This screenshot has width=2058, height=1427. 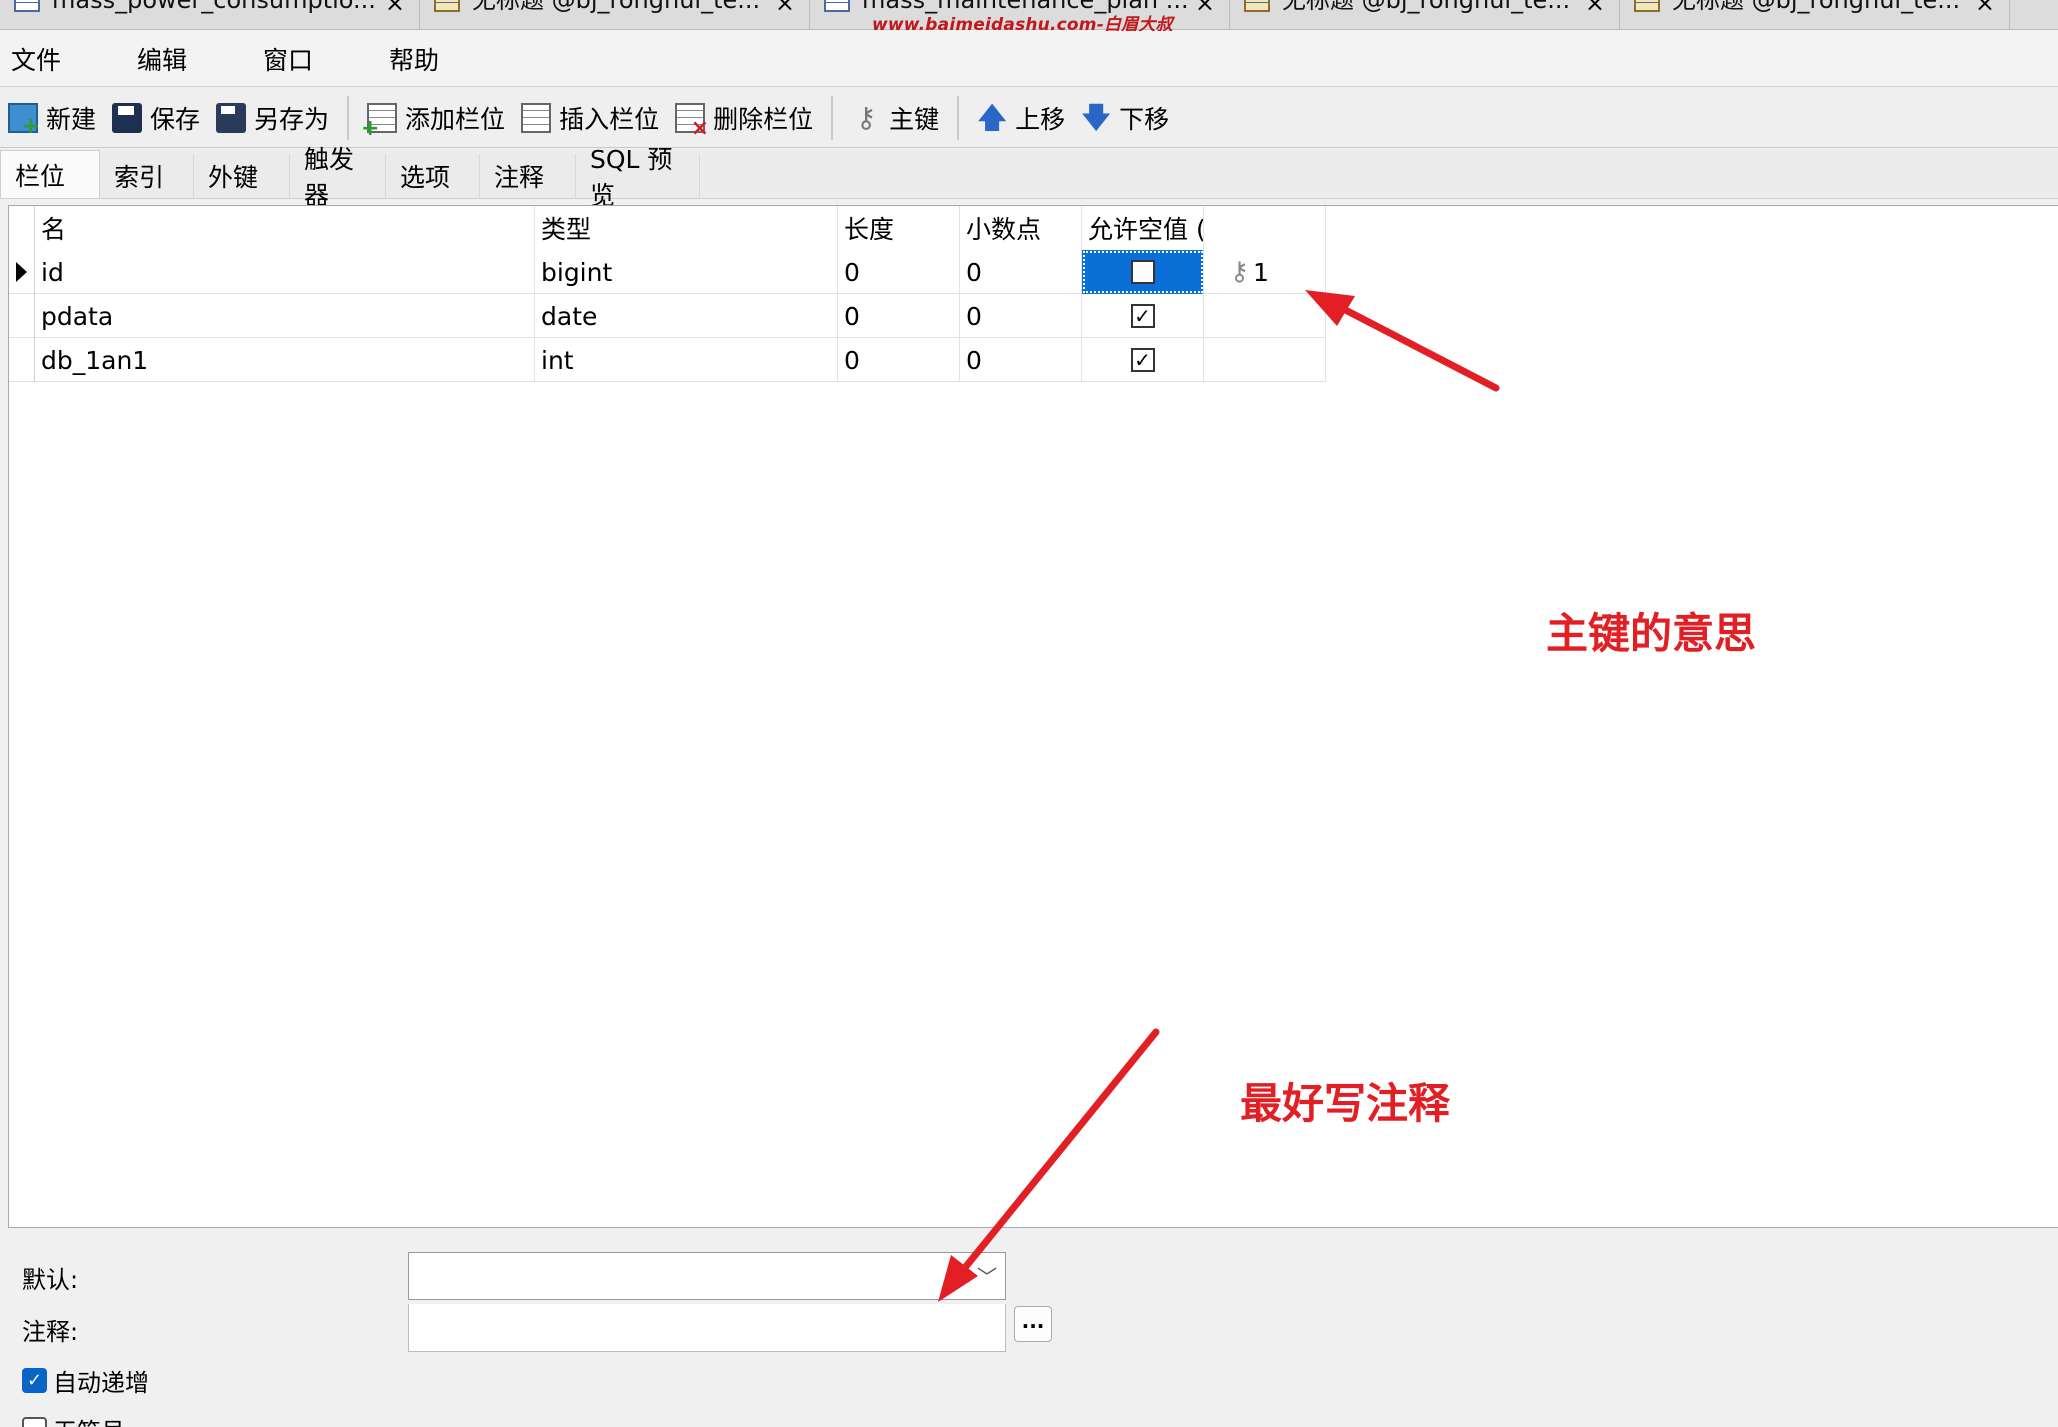 I want to click on arrow-to-comment-field, so click(x=1049, y=1165).